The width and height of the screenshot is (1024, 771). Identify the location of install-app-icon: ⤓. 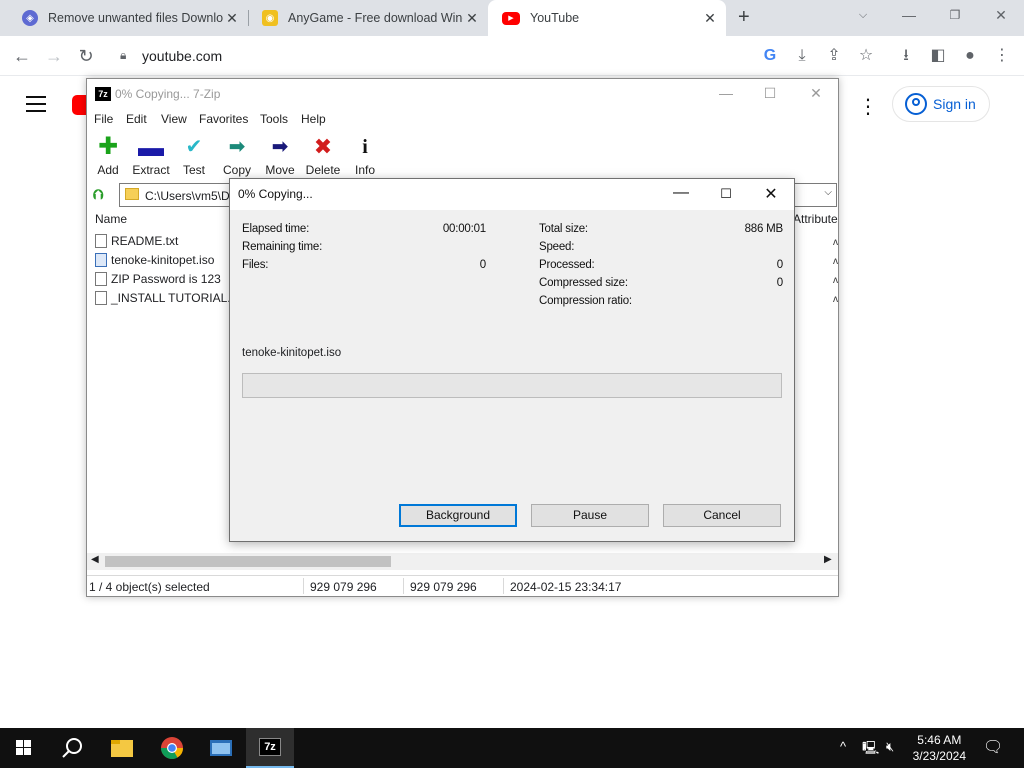
(802, 56).